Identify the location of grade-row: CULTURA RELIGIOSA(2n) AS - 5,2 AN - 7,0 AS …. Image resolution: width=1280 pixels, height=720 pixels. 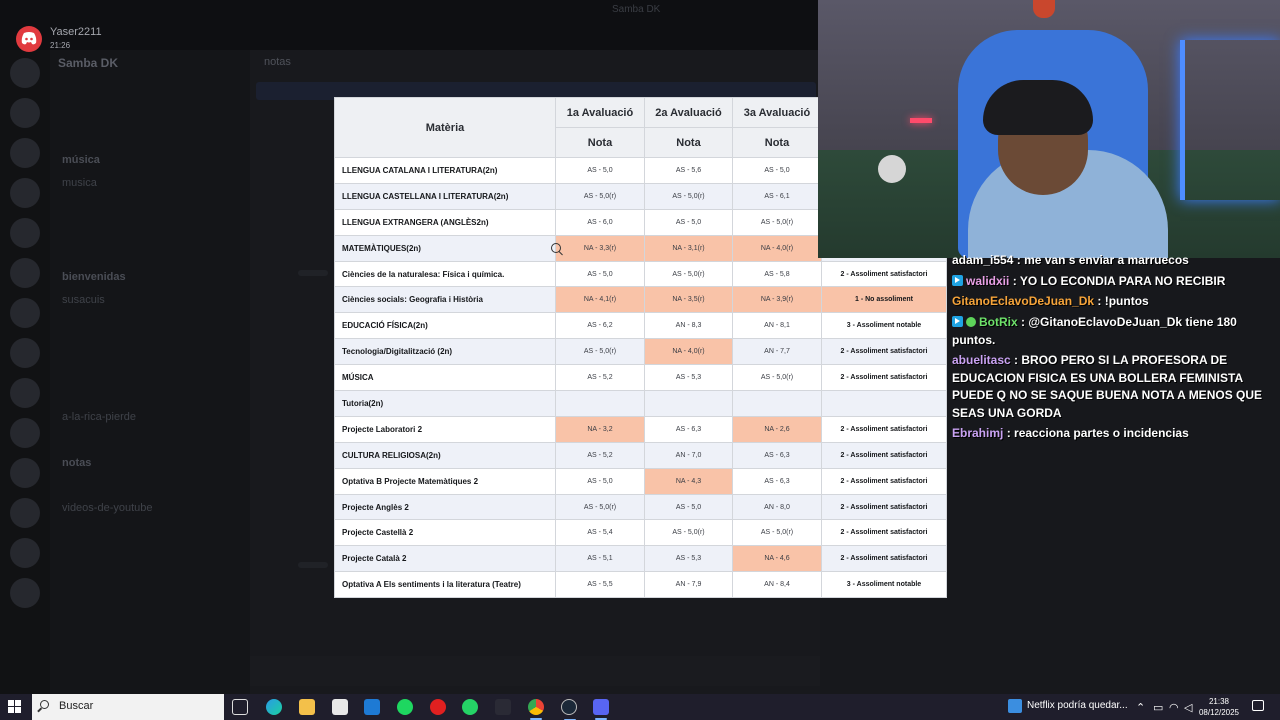
(640, 455).